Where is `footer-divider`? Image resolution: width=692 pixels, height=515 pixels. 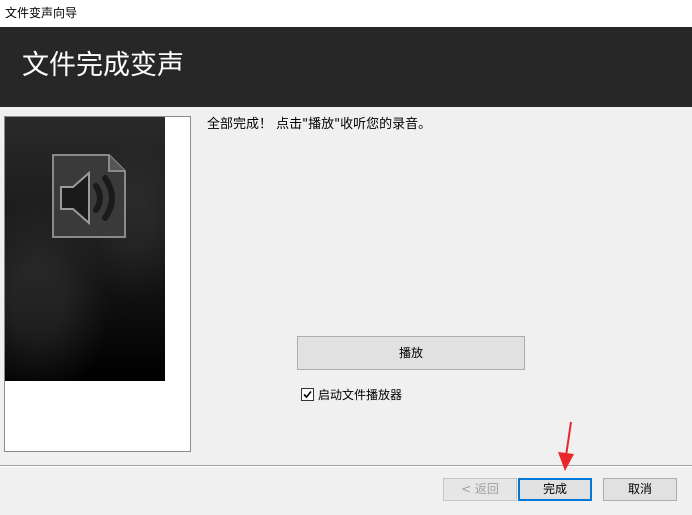
footer-divider is located at coordinates (346, 466).